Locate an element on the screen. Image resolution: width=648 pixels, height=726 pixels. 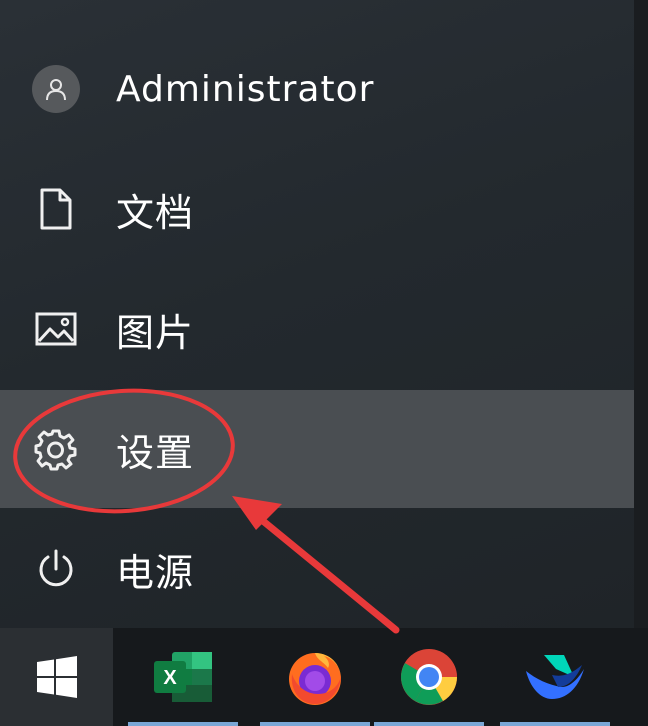
start-button is located at coordinates (56, 677).